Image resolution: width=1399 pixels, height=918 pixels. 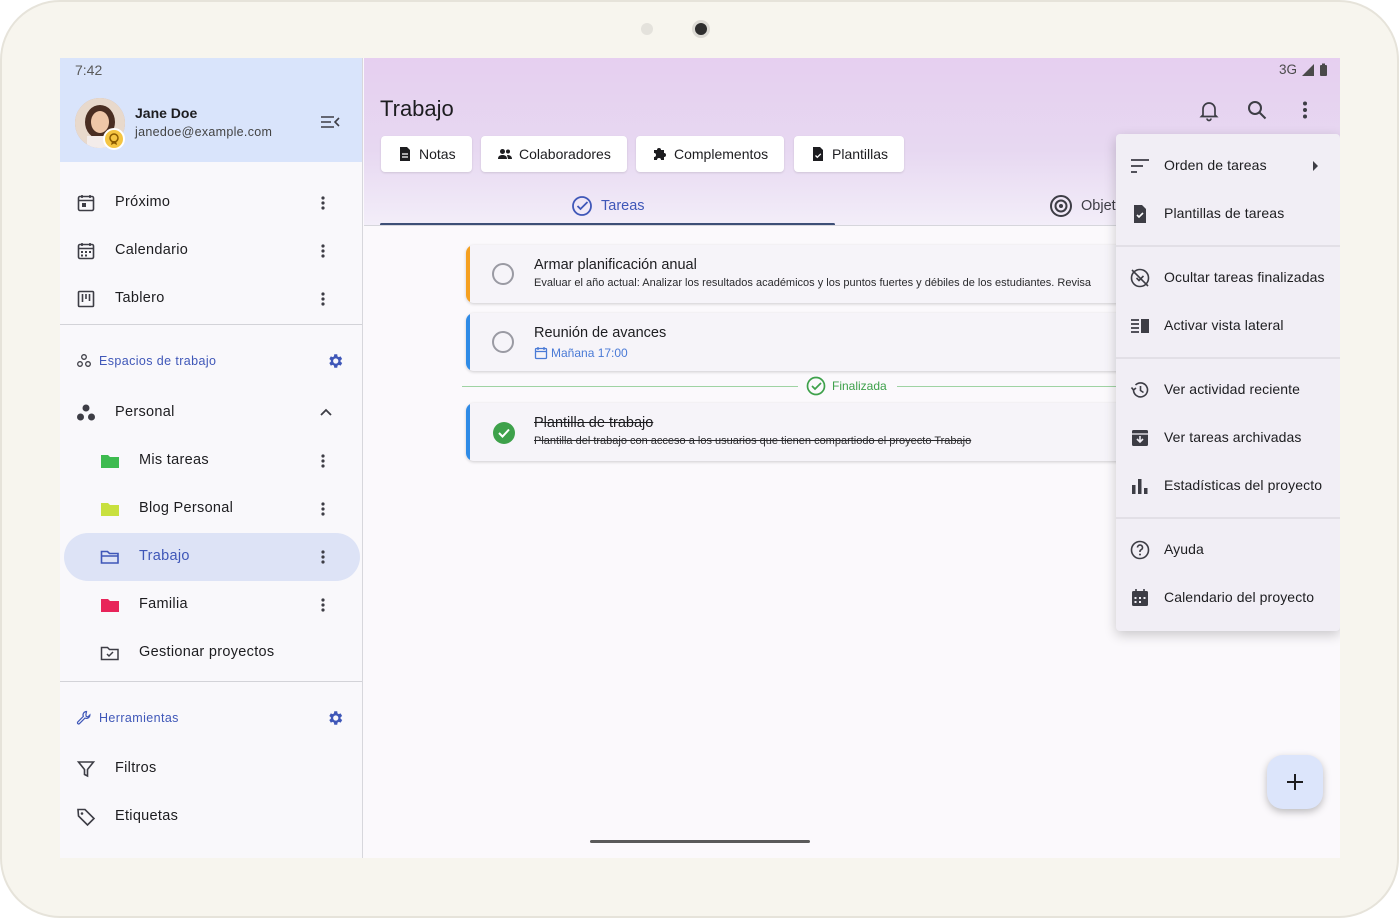 I want to click on chip-label: Plantillas, so click(x=860, y=154).